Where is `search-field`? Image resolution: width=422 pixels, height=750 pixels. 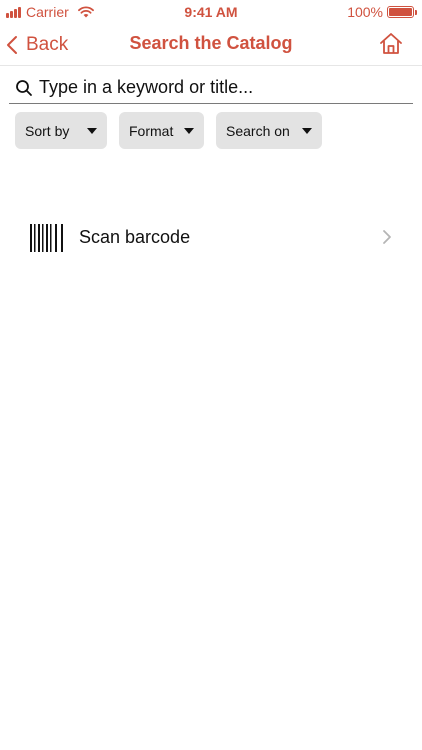 search-field is located at coordinates (211, 88).